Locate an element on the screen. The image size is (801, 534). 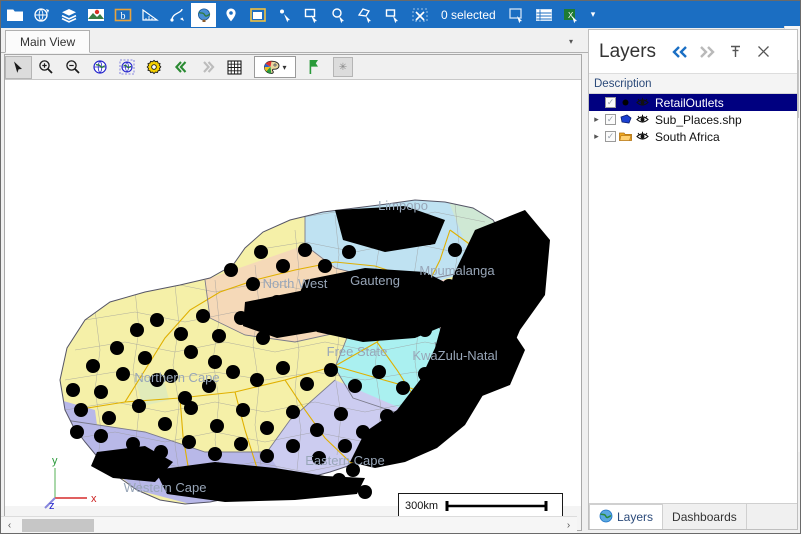
label-gauteng: Gauteng is located at coordinates (375, 280).